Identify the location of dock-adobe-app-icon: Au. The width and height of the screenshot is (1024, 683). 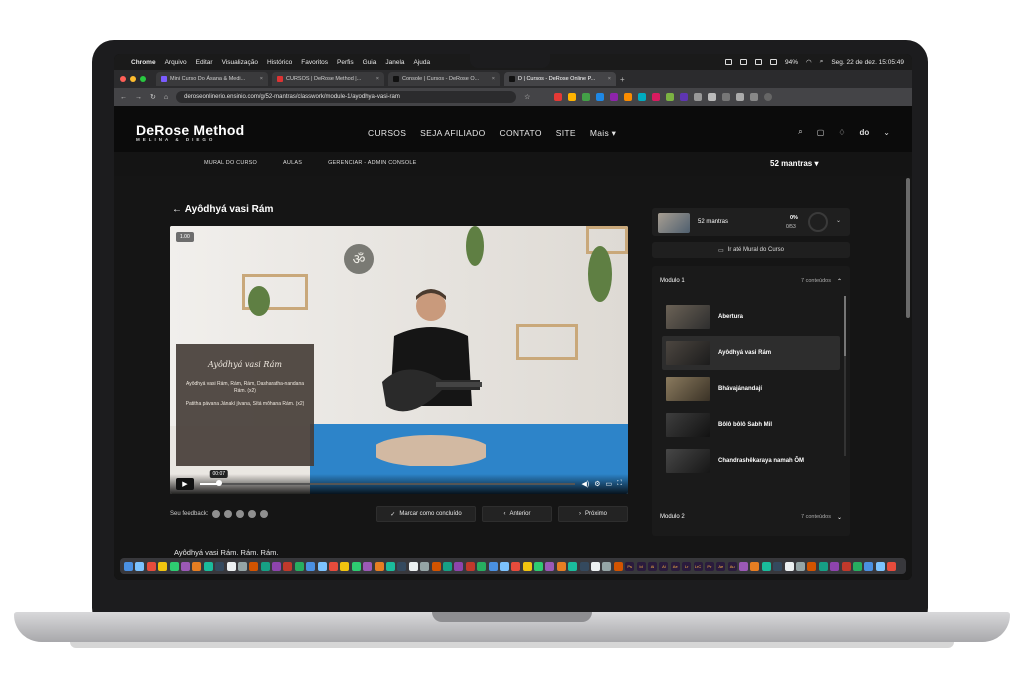
(732, 566).